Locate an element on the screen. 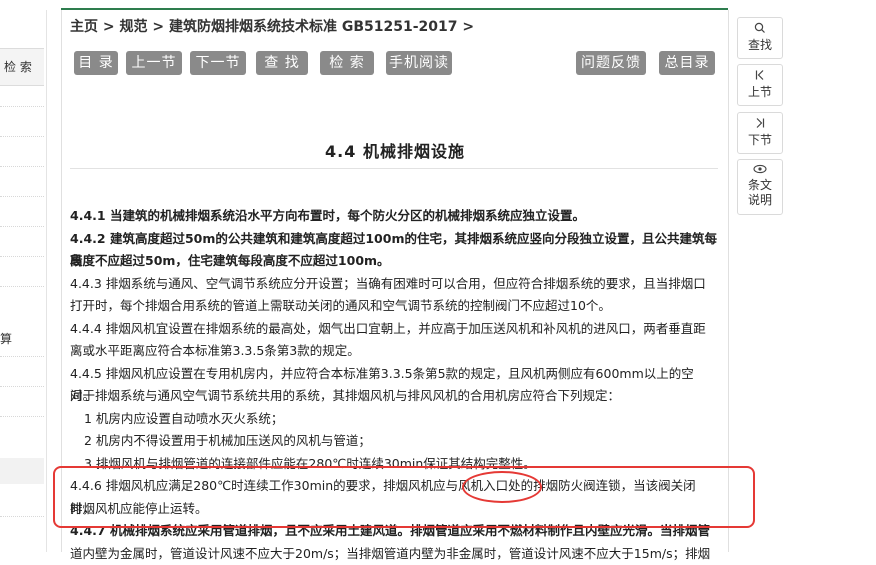 This screenshot has width=876, height=565. previous-section-icon is located at coordinates (760, 76).